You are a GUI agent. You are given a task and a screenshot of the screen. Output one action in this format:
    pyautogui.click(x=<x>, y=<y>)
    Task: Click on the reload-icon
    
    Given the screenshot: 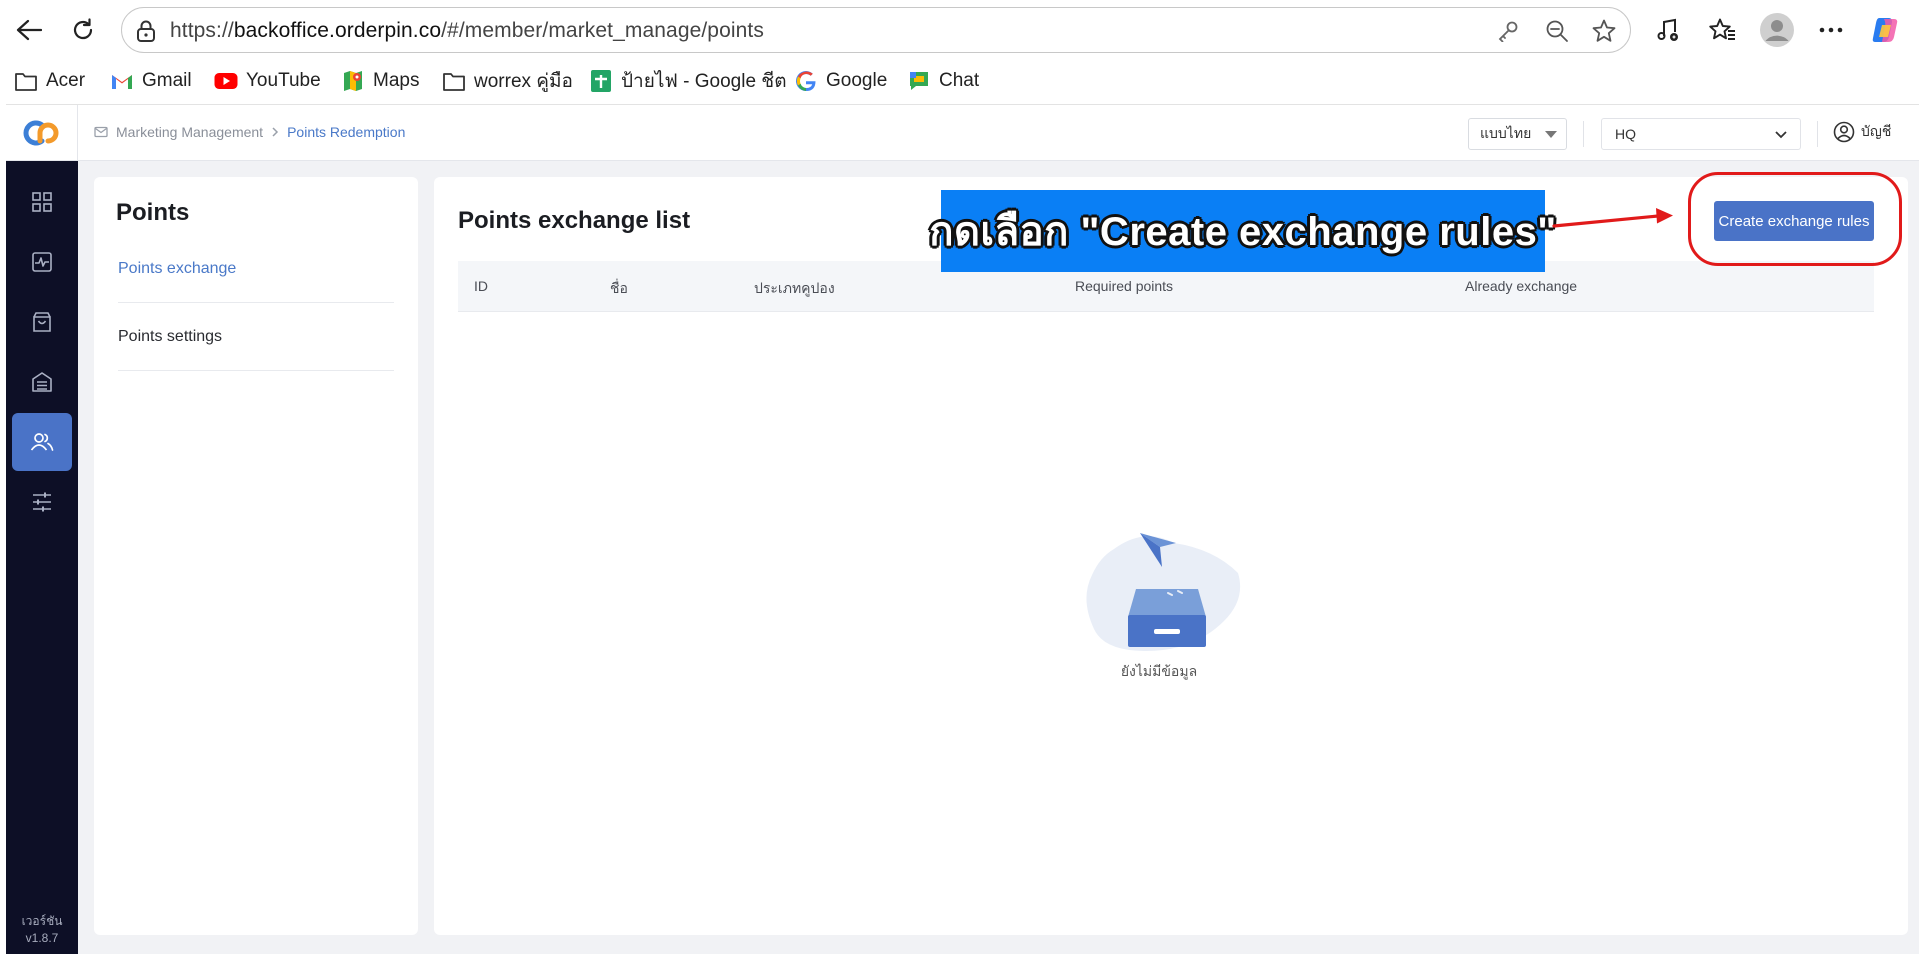 What is the action you would take?
    pyautogui.click(x=83, y=30)
    